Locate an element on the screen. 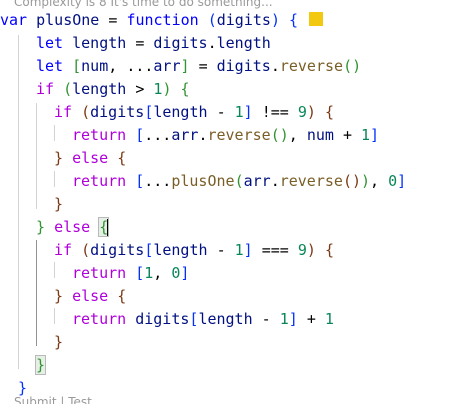 This screenshot has width=452, height=404. code-line-6: return [...arr.reverse(), num + 1] is located at coordinates (225, 135).